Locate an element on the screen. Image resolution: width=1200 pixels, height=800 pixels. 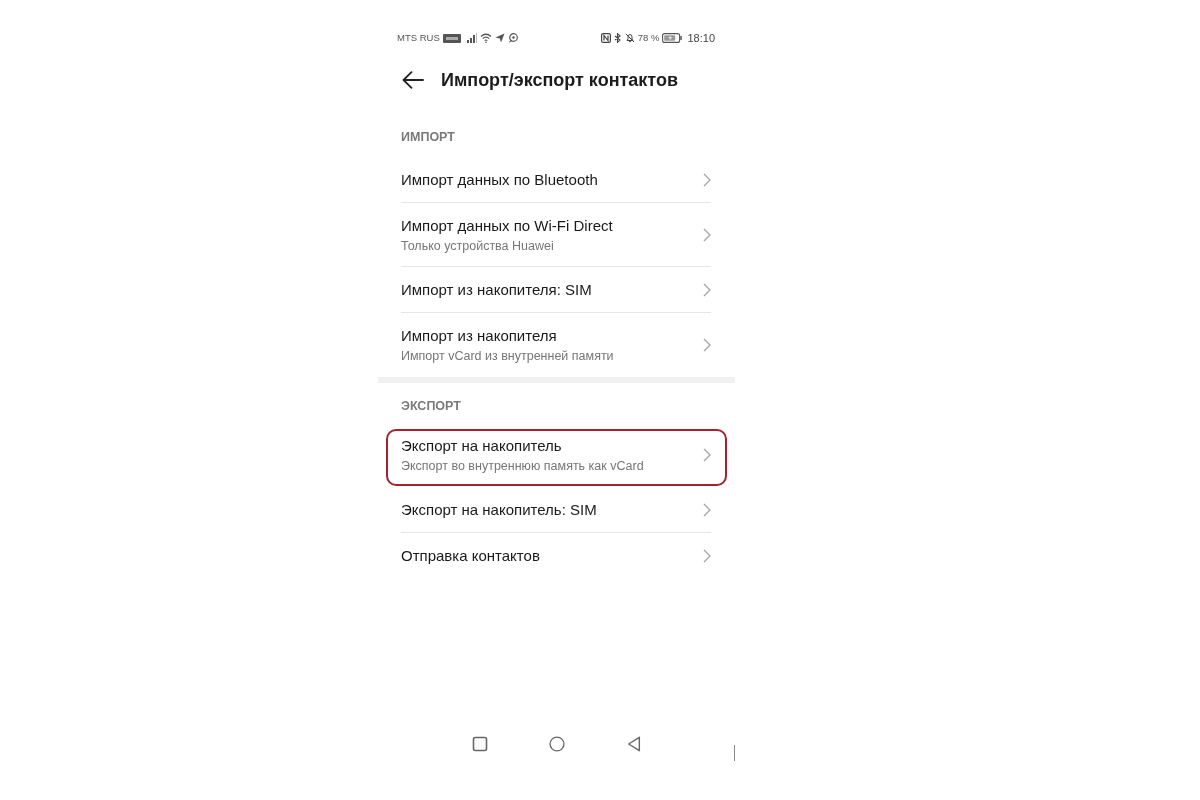
paper-plane-icon is located at coordinates (499, 38).